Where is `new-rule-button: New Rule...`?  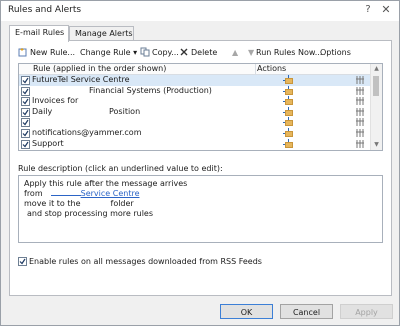 new-rule-button: New Rule... is located at coordinates (46, 53).